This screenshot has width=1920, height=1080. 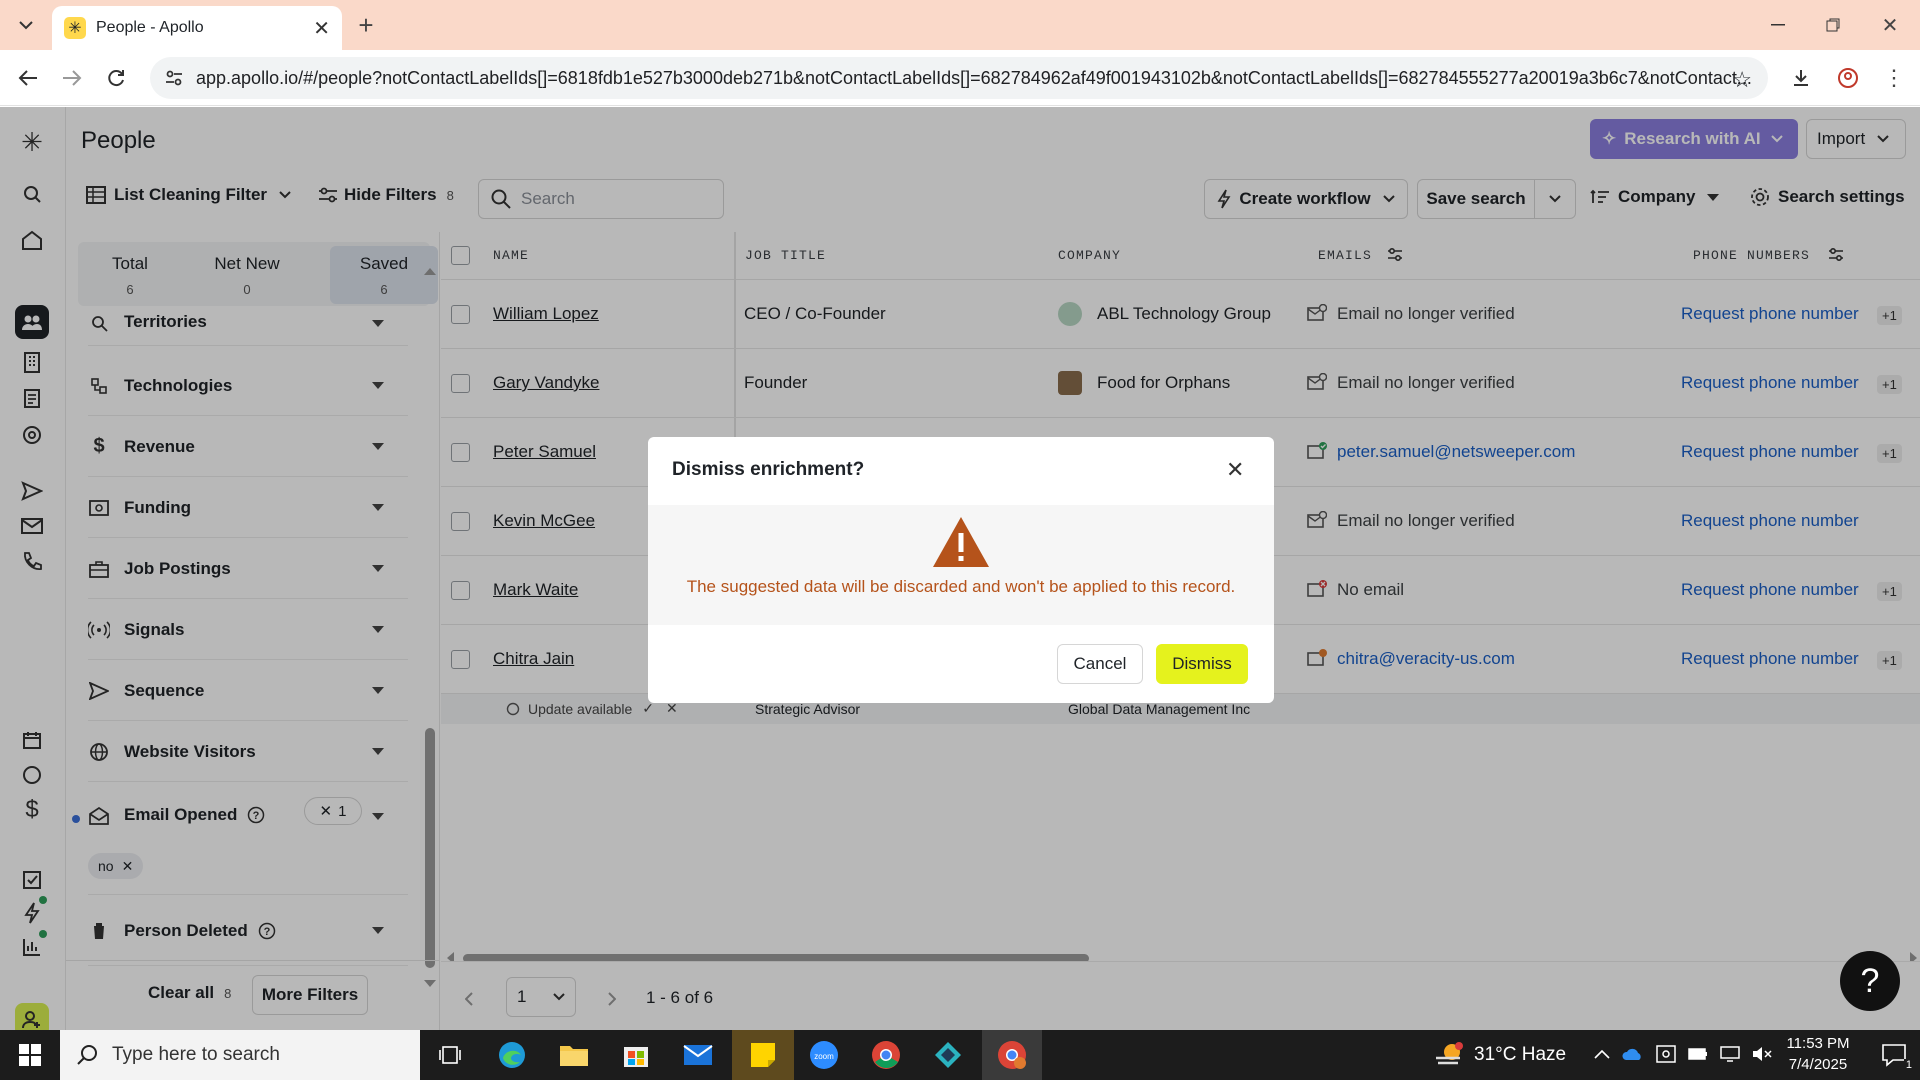 I want to click on close-window-icon: ✕, so click(x=1890, y=25).